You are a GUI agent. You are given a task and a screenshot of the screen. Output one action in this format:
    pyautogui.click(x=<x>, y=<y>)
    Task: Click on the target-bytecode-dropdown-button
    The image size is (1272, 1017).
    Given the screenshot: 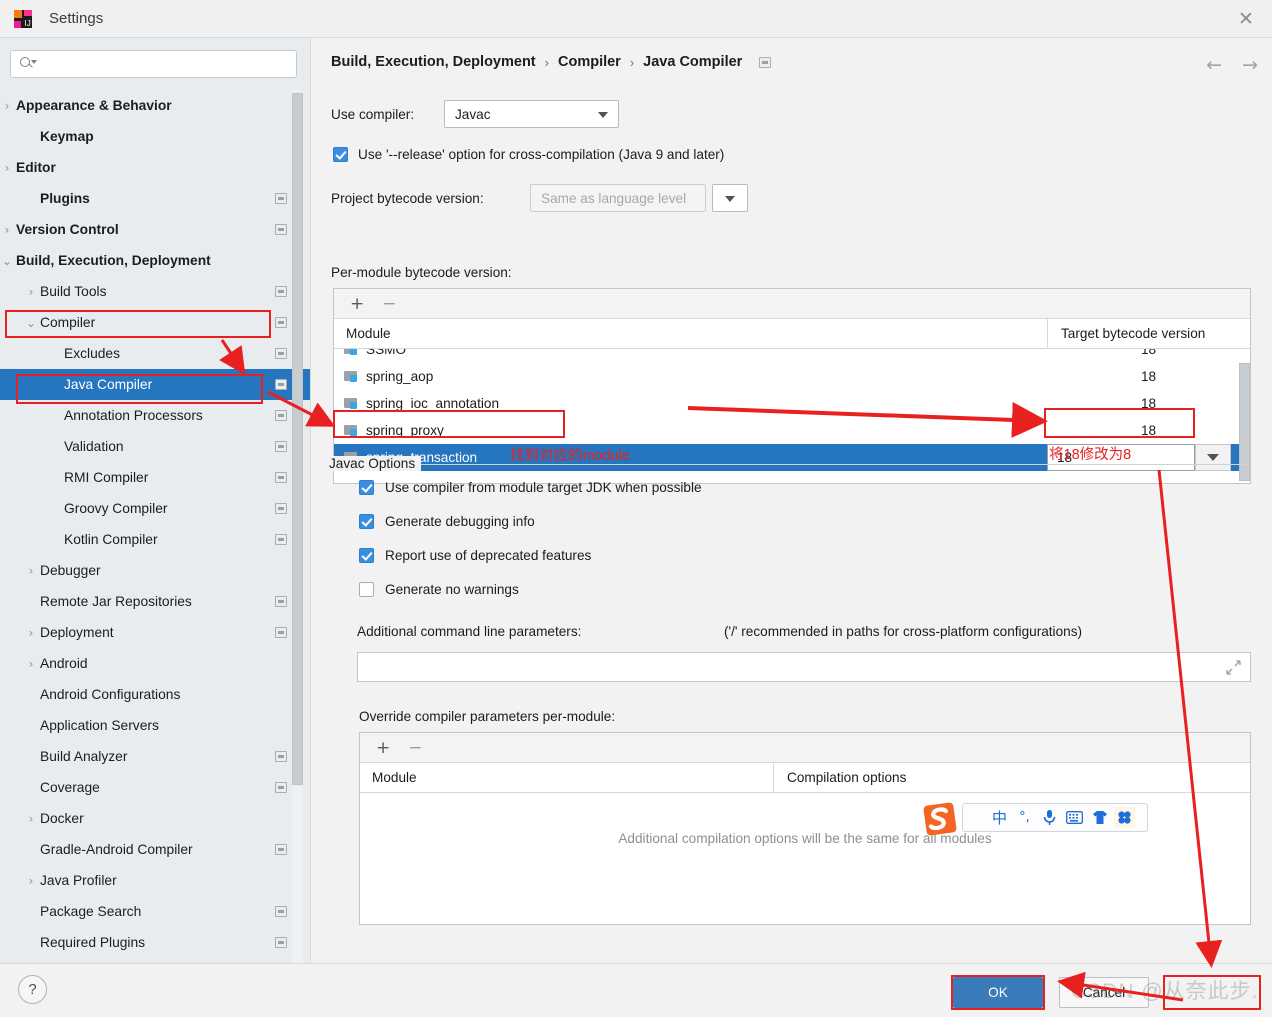 What is the action you would take?
    pyautogui.click(x=1213, y=457)
    